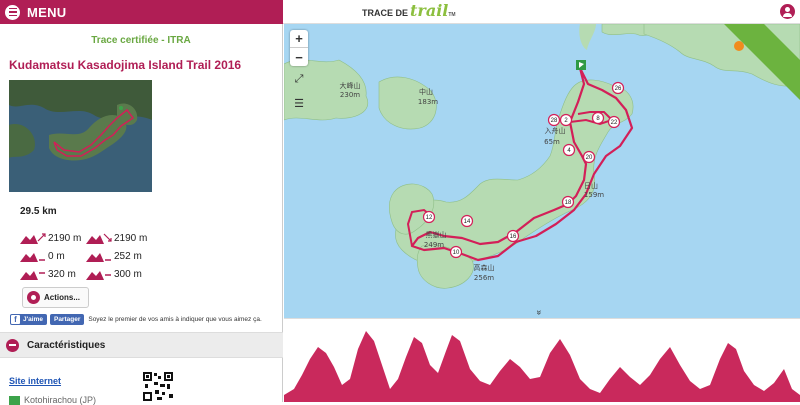 Image resolution: width=800 pixels, height=405 pixels. I want to click on zoom-in-button: +, so click(299, 39).